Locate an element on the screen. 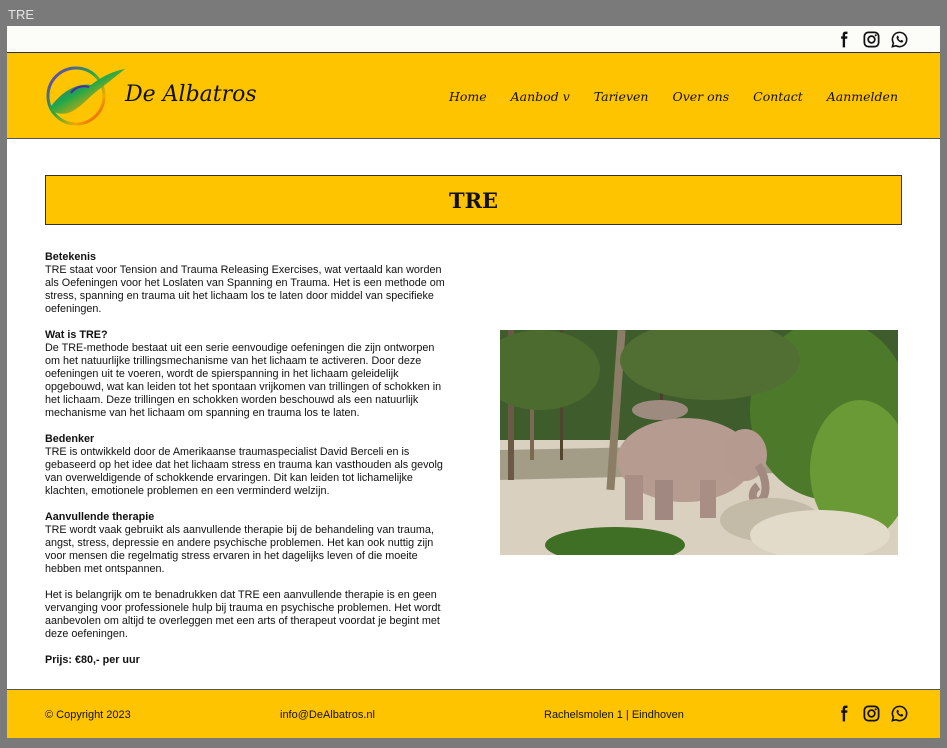  footer-social-links is located at coordinates (871, 713).